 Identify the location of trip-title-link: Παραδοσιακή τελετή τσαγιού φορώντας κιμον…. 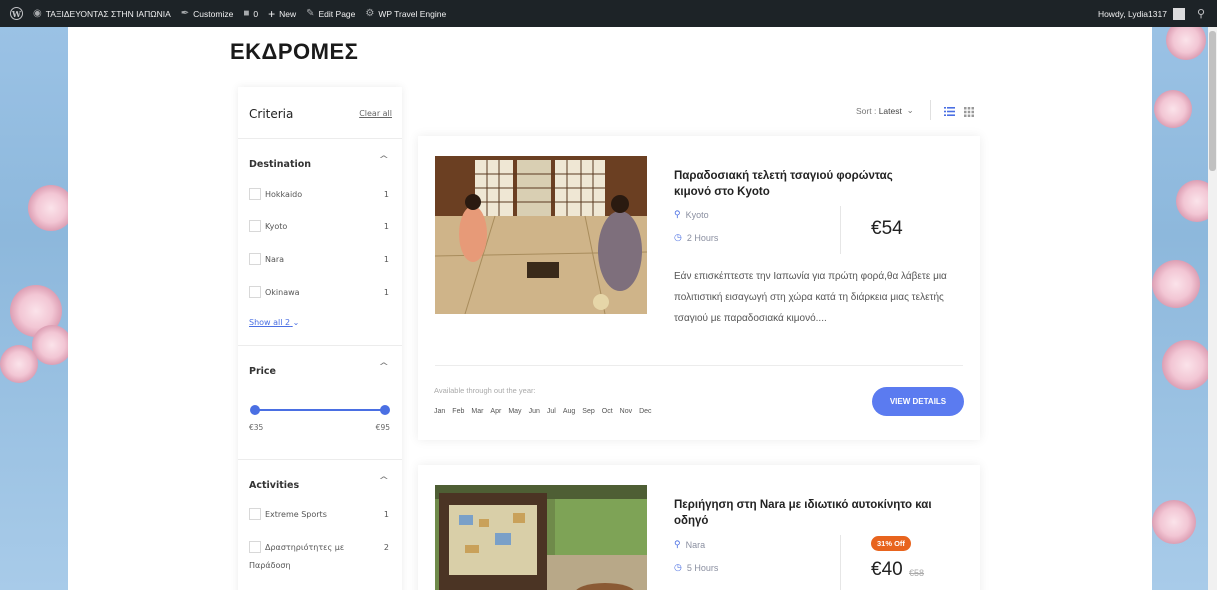
(814, 184).